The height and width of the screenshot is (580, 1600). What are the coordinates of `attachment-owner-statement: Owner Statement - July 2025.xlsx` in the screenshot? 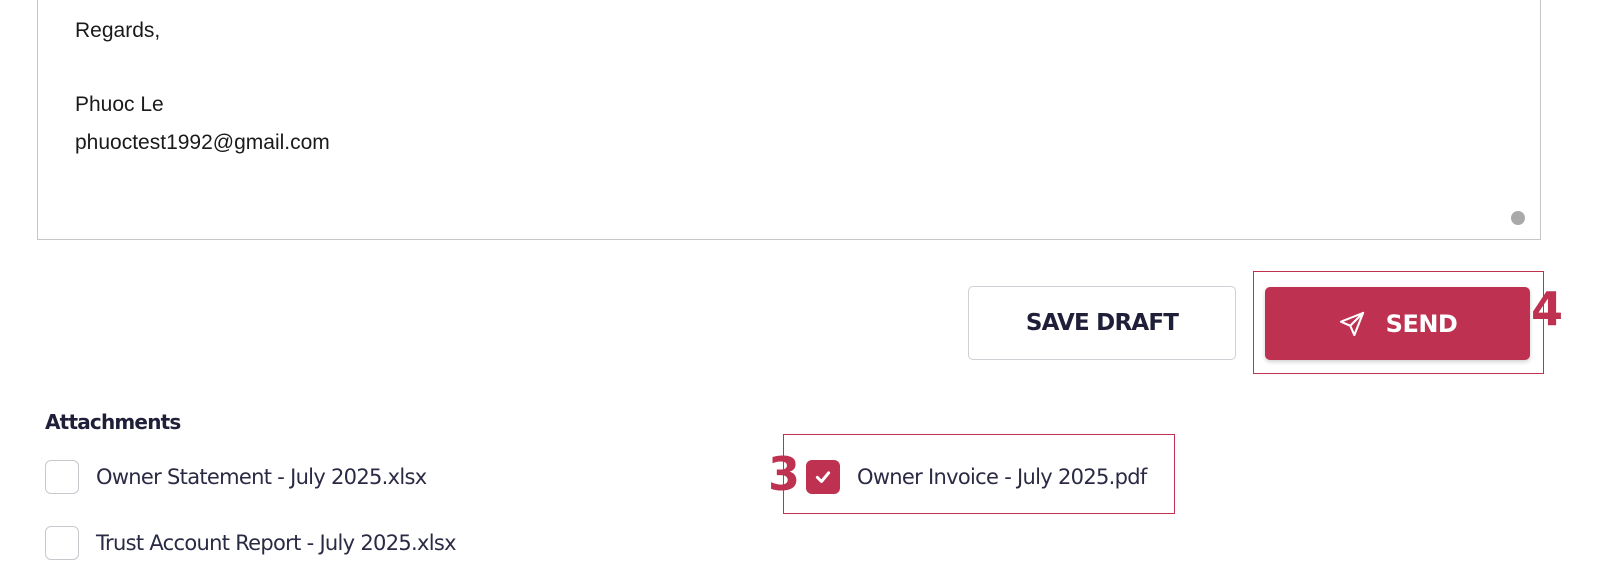 It's located at (236, 477).